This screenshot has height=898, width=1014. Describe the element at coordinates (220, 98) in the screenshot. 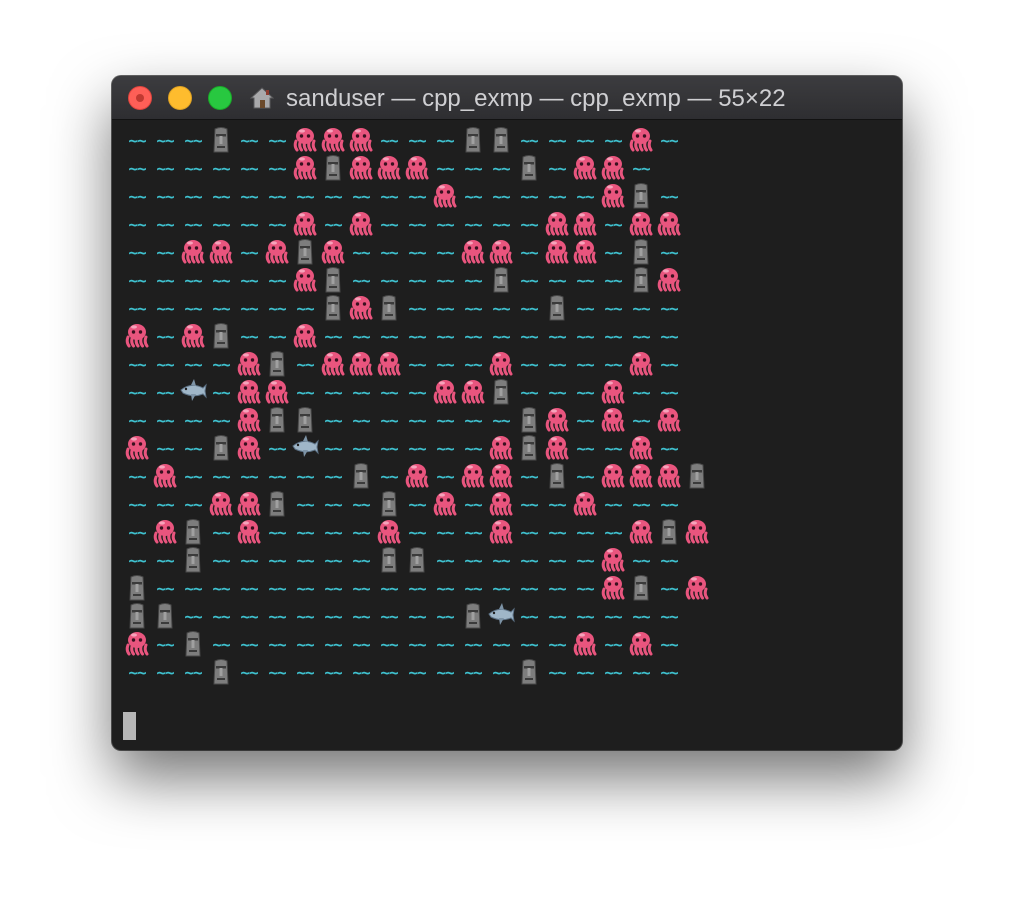

I see `zoom-button` at that location.